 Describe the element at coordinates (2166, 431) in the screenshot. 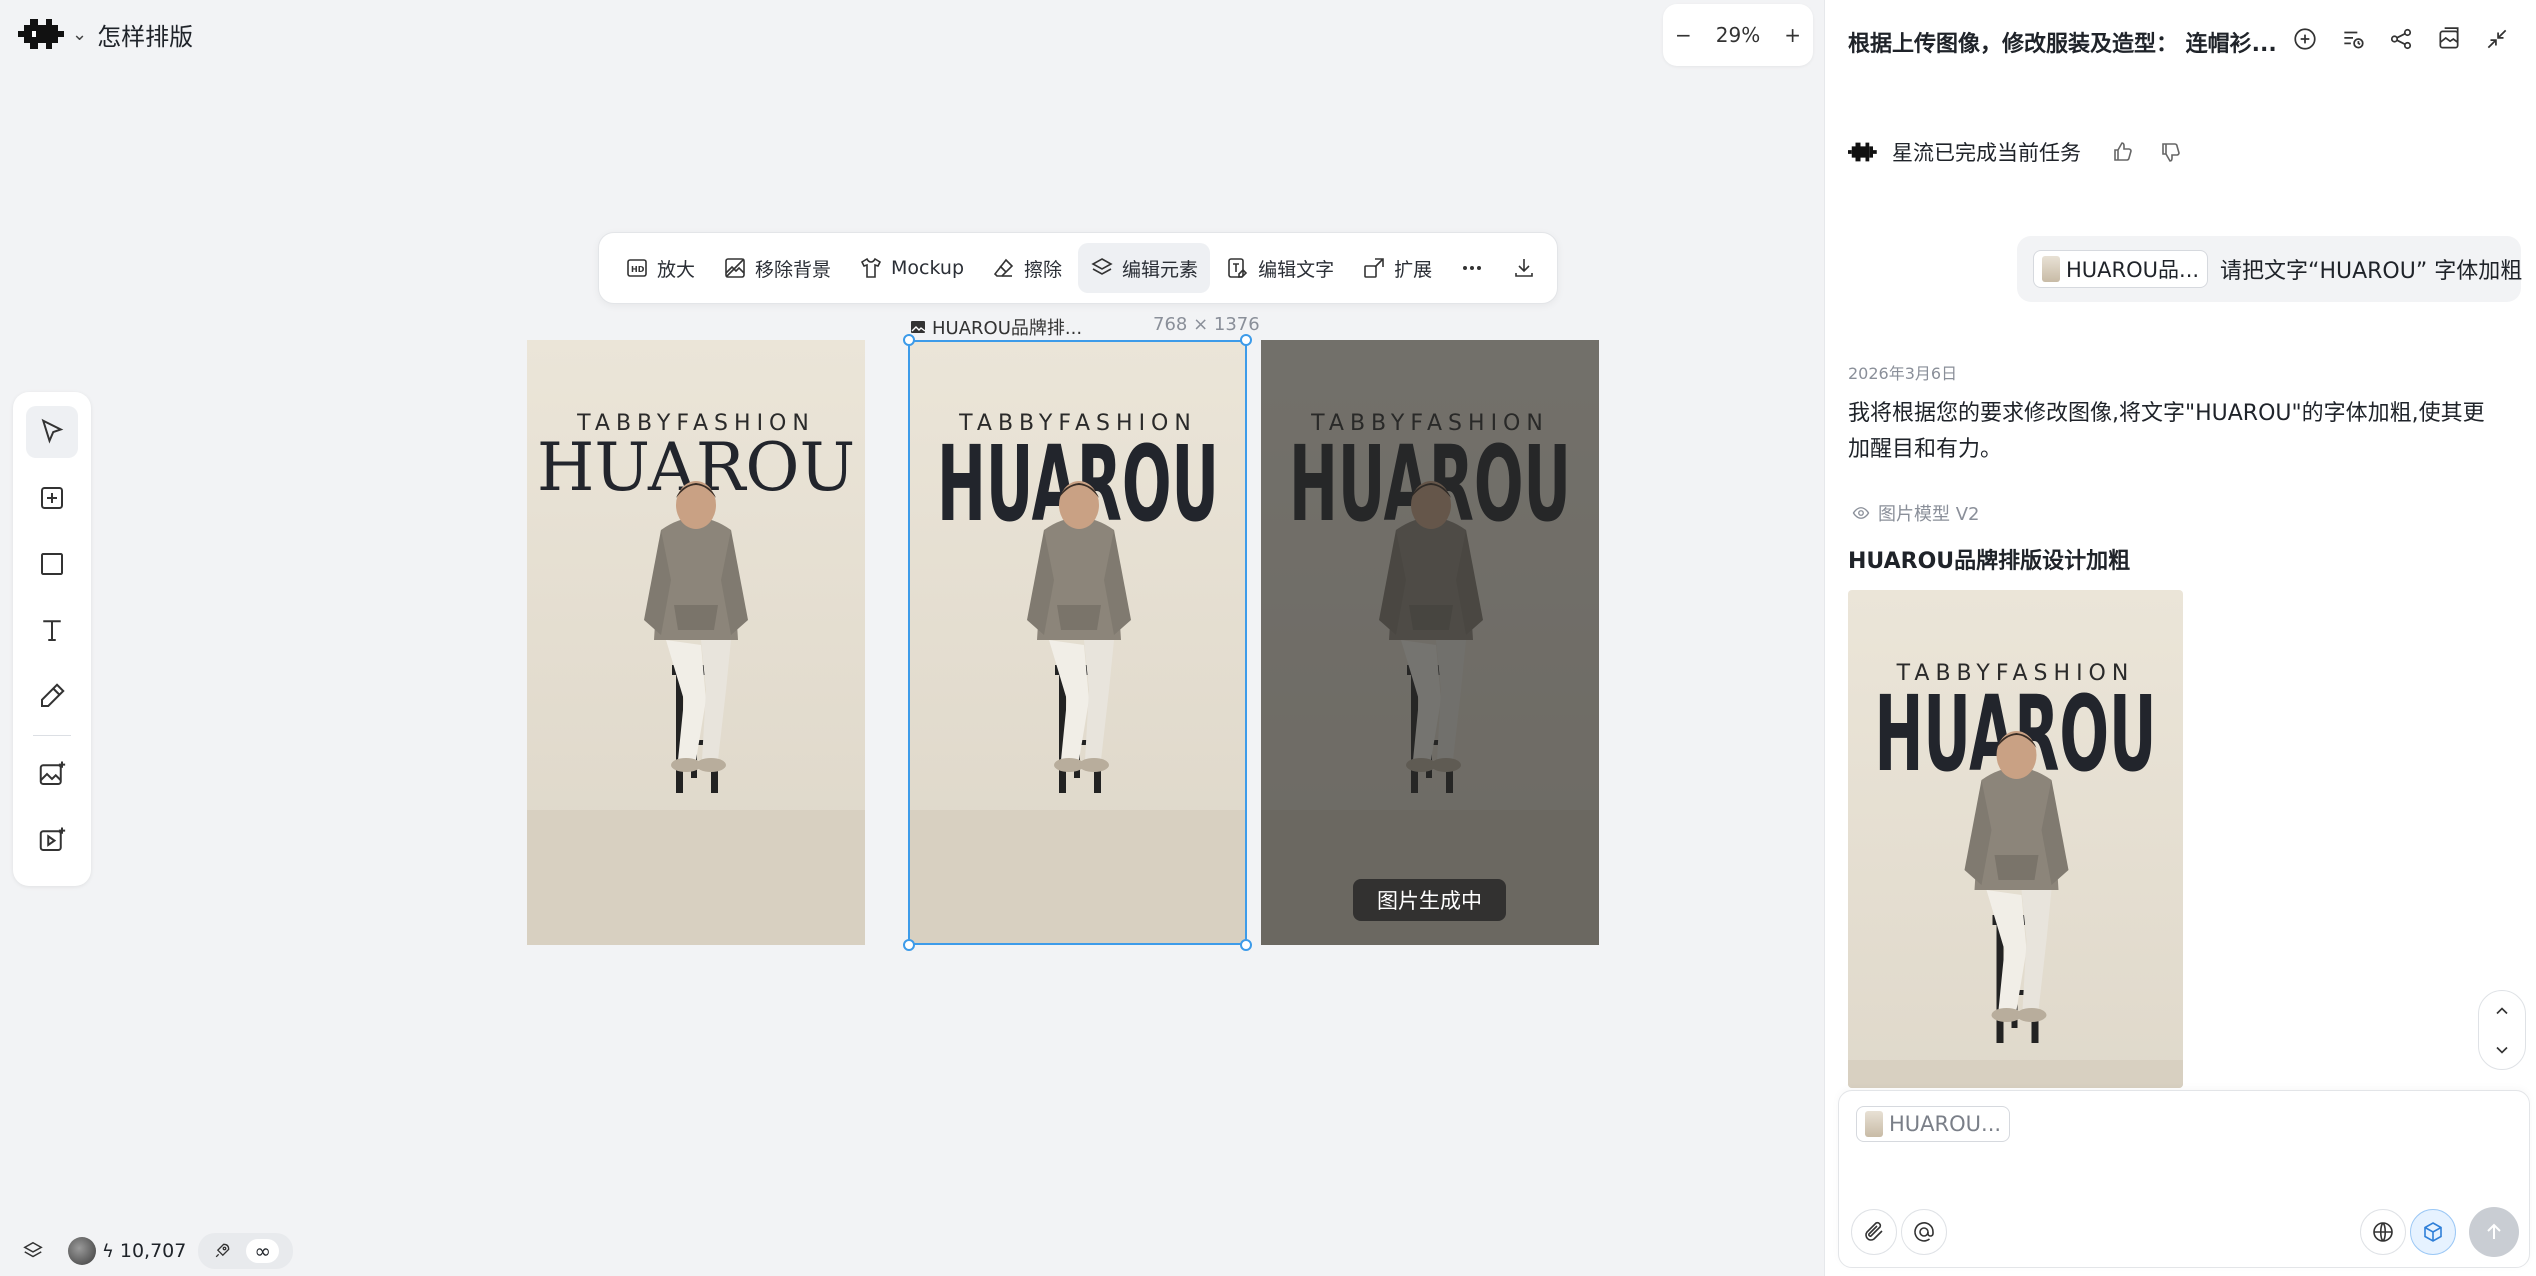

I see `assistant-reply-text: 我将根据您的要求修改图像,将文字"HUAROU"的字体加粗,使其更加醒目和有力。` at that location.